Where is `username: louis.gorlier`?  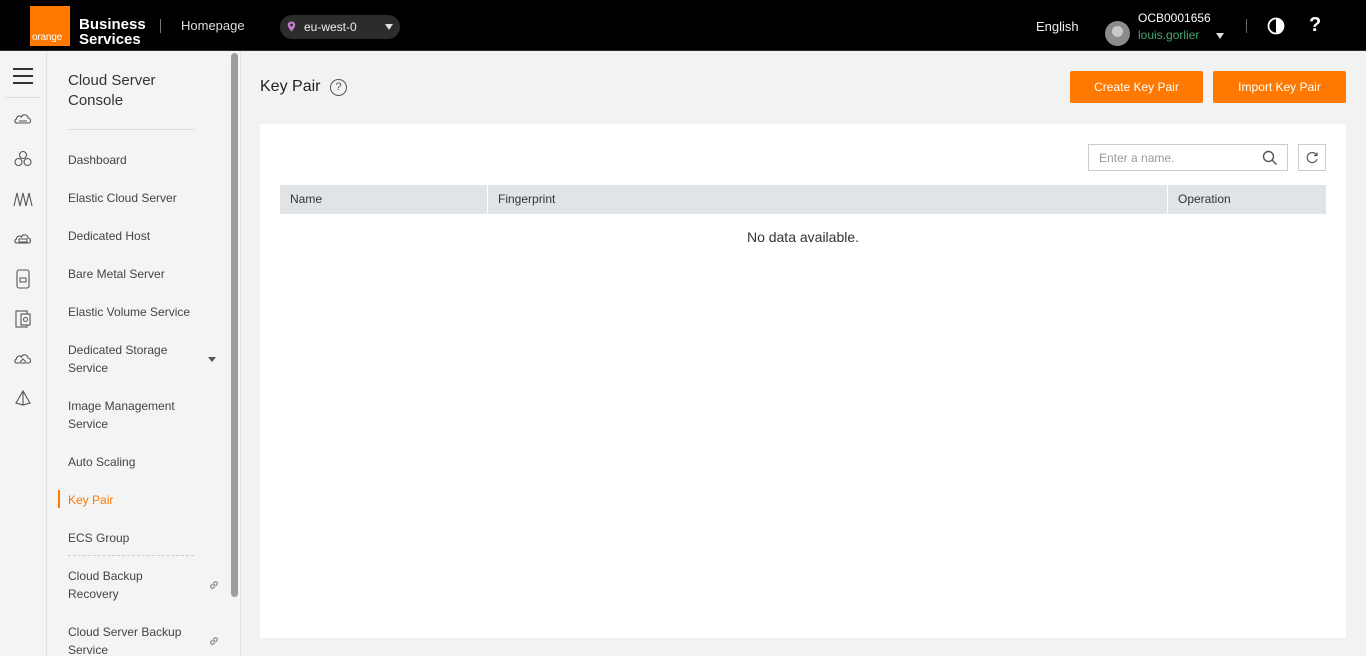 username: louis.gorlier is located at coordinates (1168, 35).